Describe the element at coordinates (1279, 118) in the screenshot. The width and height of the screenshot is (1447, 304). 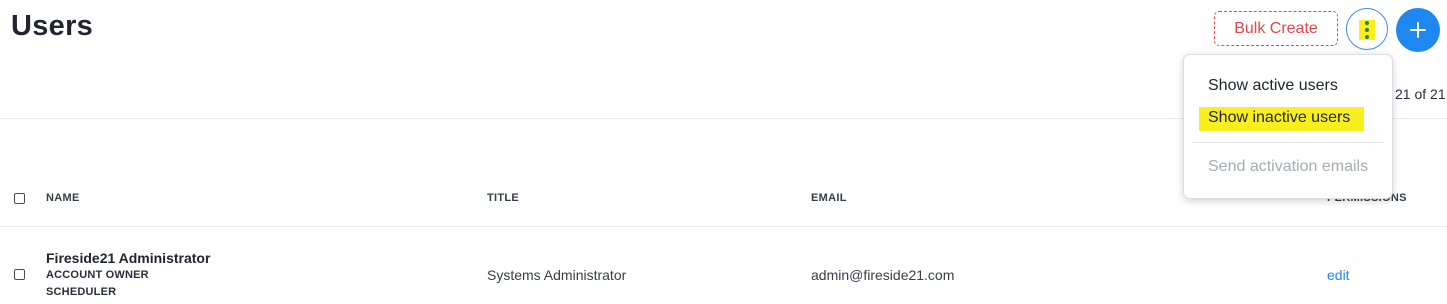
I see `menu-item-show-inactive-users: Show inactive users` at that location.